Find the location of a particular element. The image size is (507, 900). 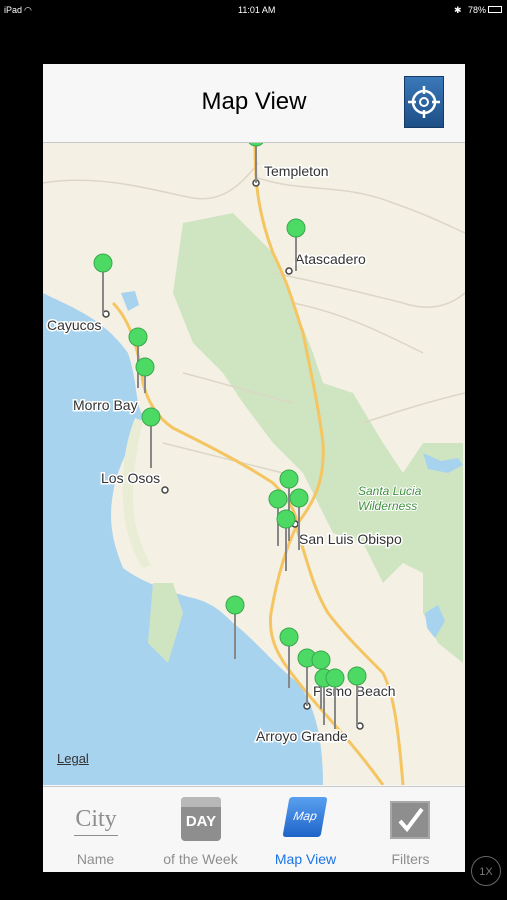

map-icon: Map is located at coordinates (305, 817).